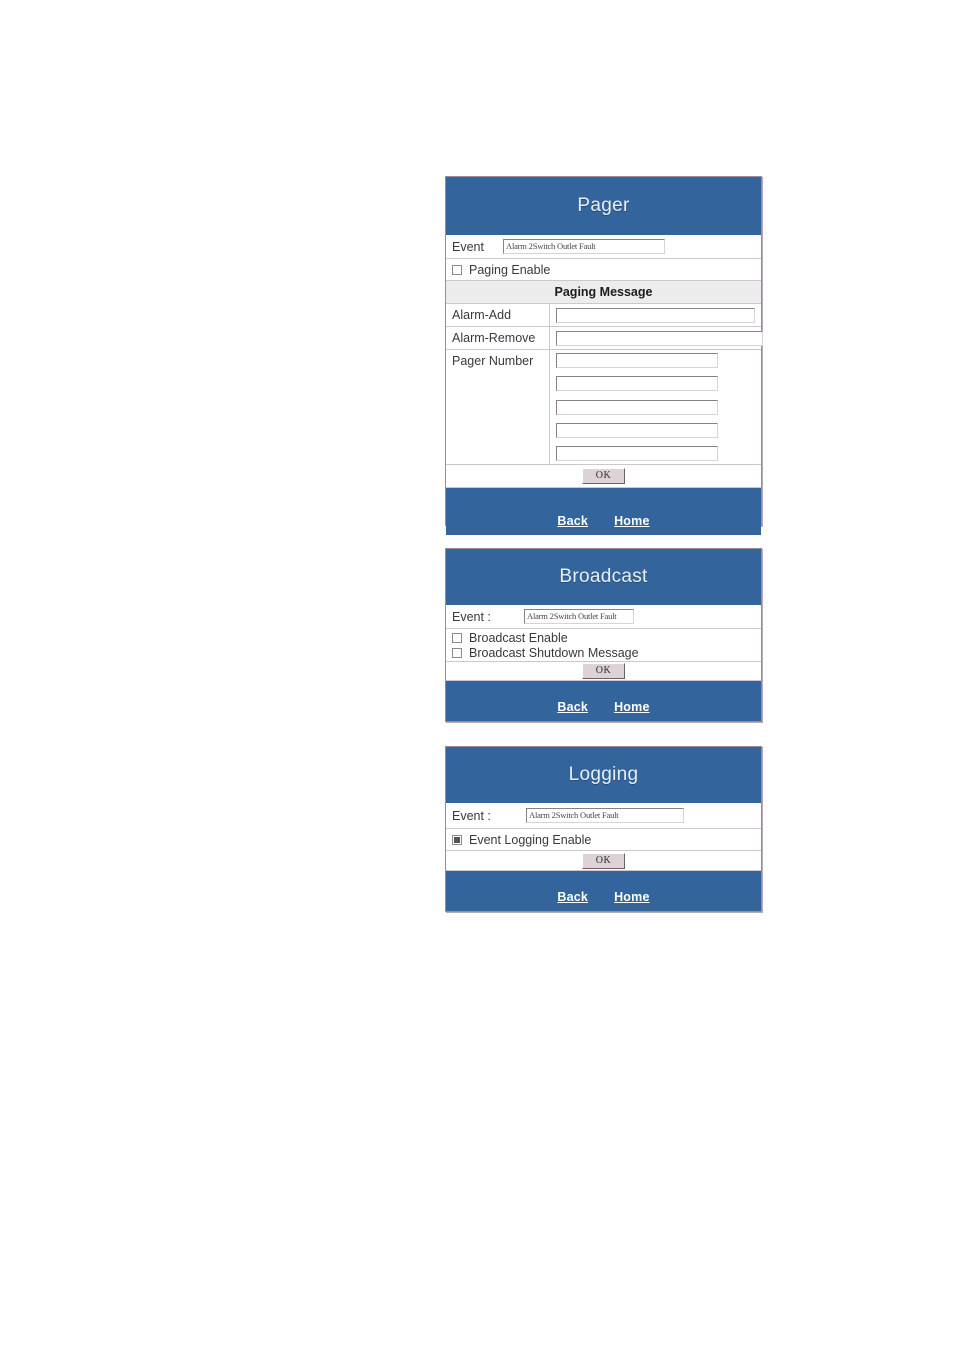 Image resolution: width=954 pixels, height=1351 pixels. What do you see at coordinates (471, 815) in the screenshot?
I see `logging-event-label: Event :` at bounding box center [471, 815].